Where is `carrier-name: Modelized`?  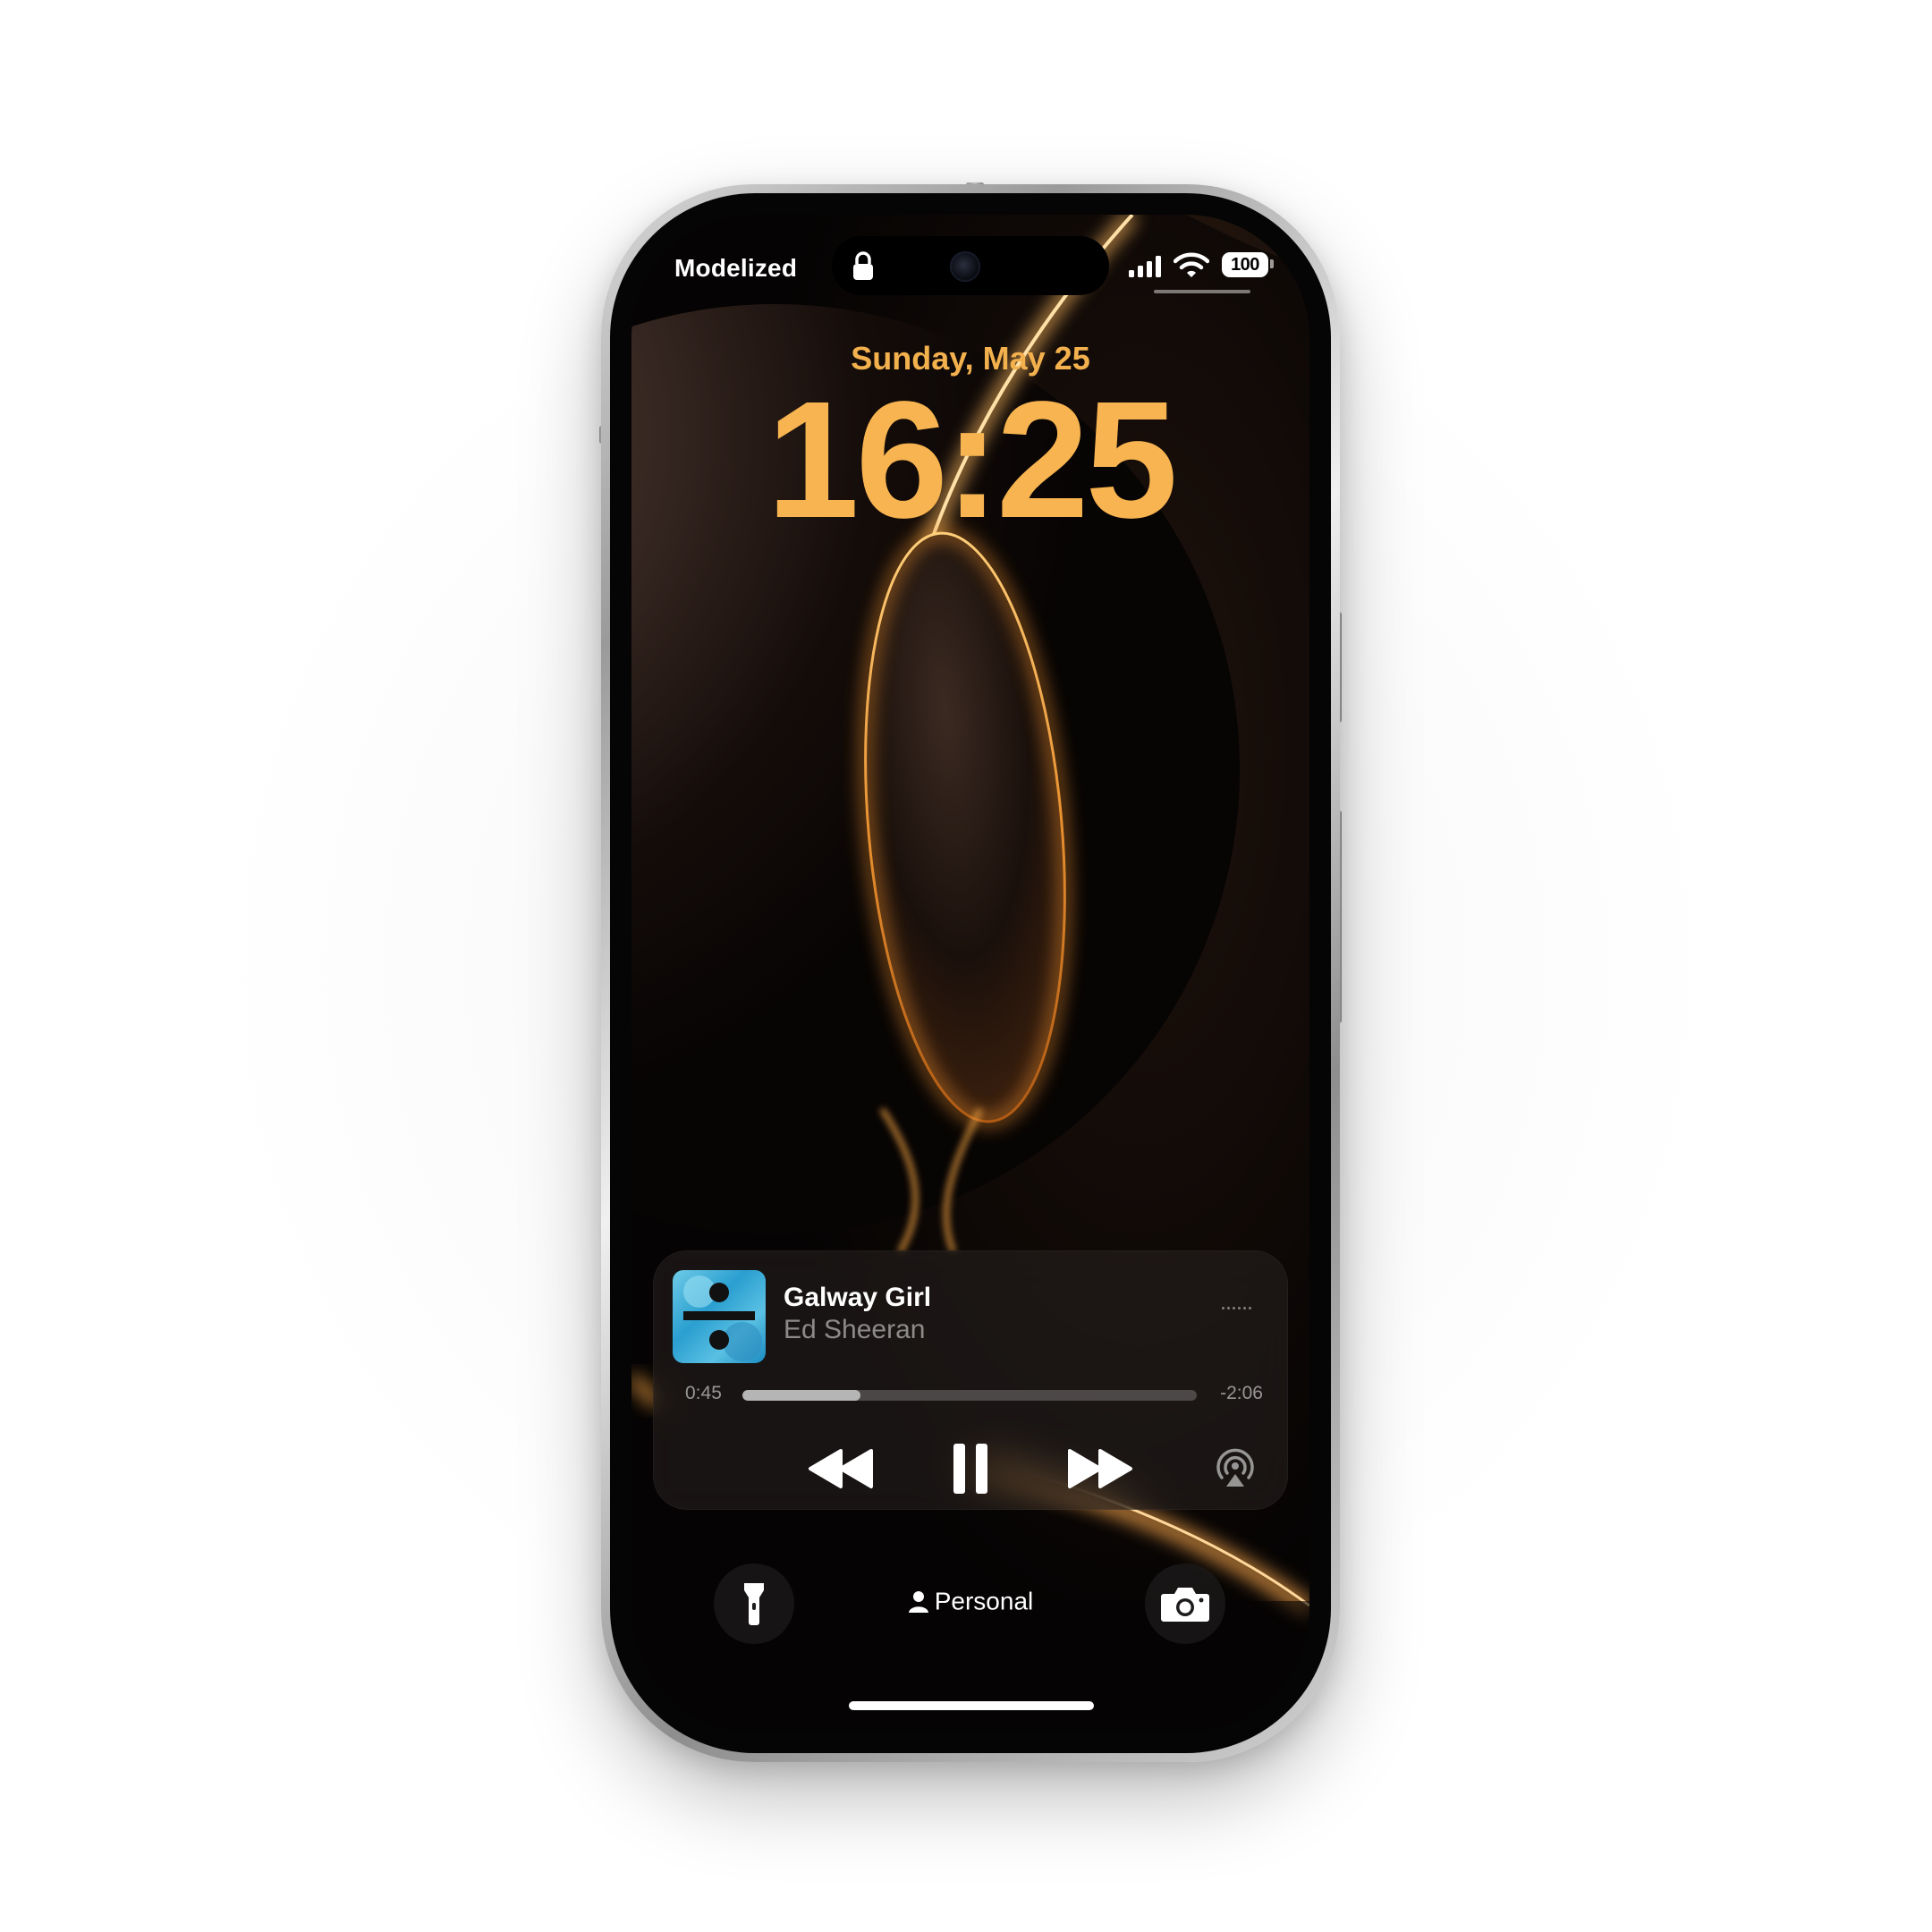 carrier-name: Modelized is located at coordinates (736, 268).